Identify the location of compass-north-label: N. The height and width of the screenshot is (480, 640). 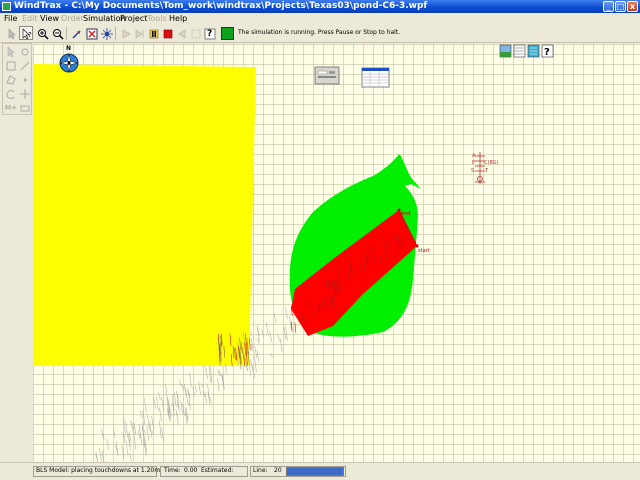
(68, 48).